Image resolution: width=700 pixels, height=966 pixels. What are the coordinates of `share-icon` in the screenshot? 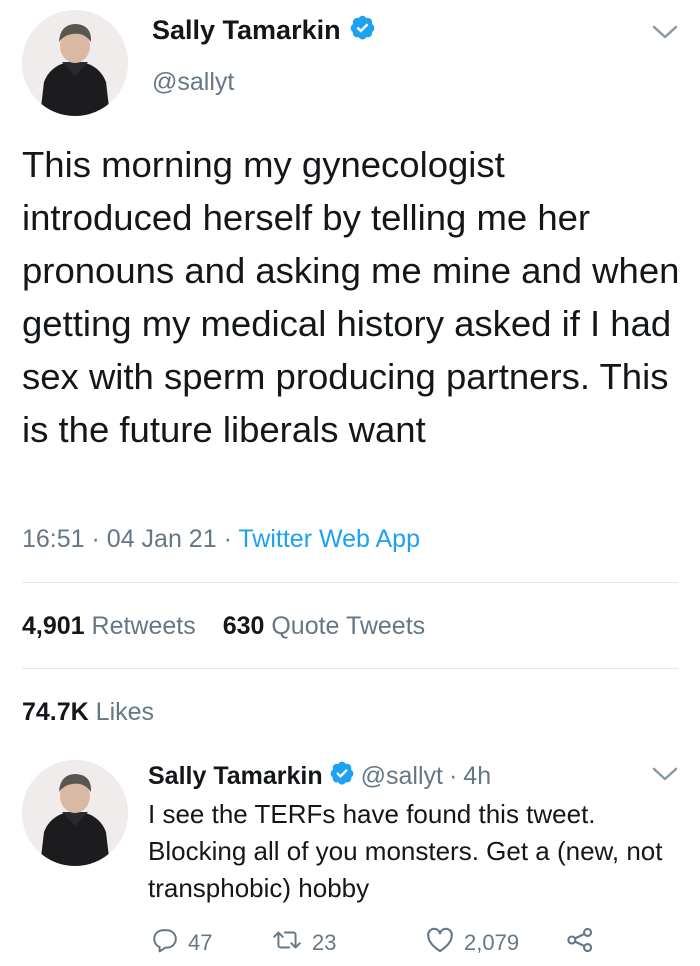 It's located at (580, 943).